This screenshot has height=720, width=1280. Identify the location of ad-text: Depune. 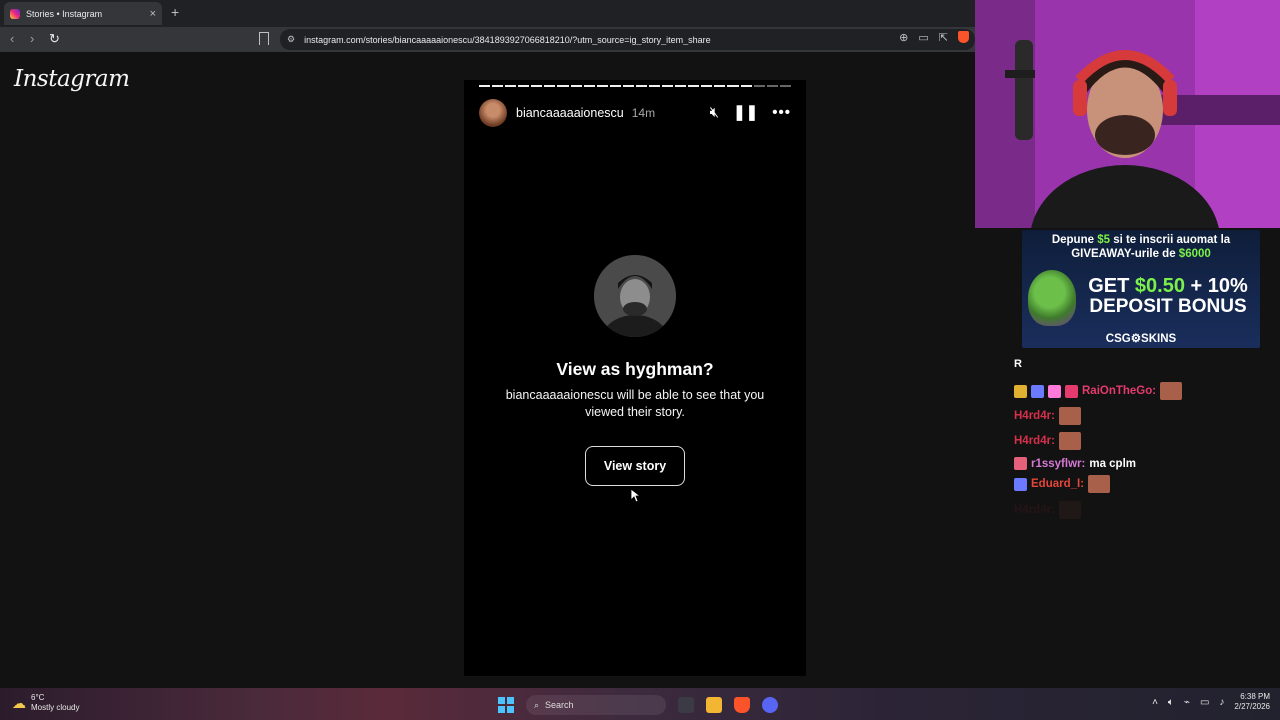
(1074, 240).